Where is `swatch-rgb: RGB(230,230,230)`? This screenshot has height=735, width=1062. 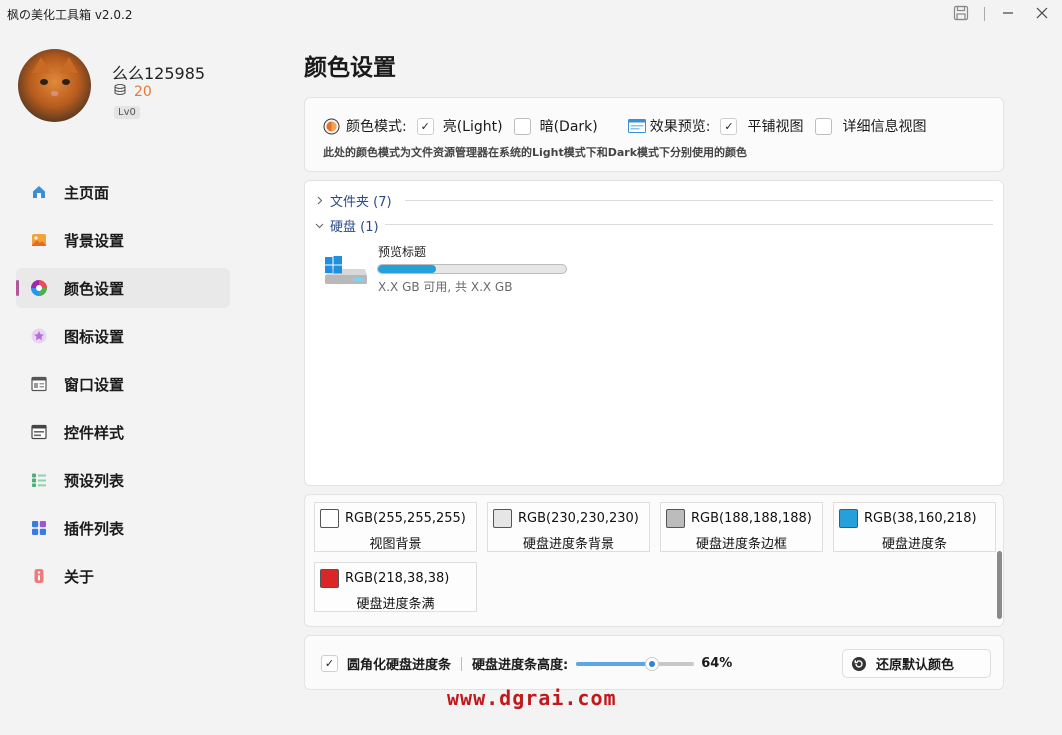 swatch-rgb: RGB(230,230,230) is located at coordinates (578, 518).